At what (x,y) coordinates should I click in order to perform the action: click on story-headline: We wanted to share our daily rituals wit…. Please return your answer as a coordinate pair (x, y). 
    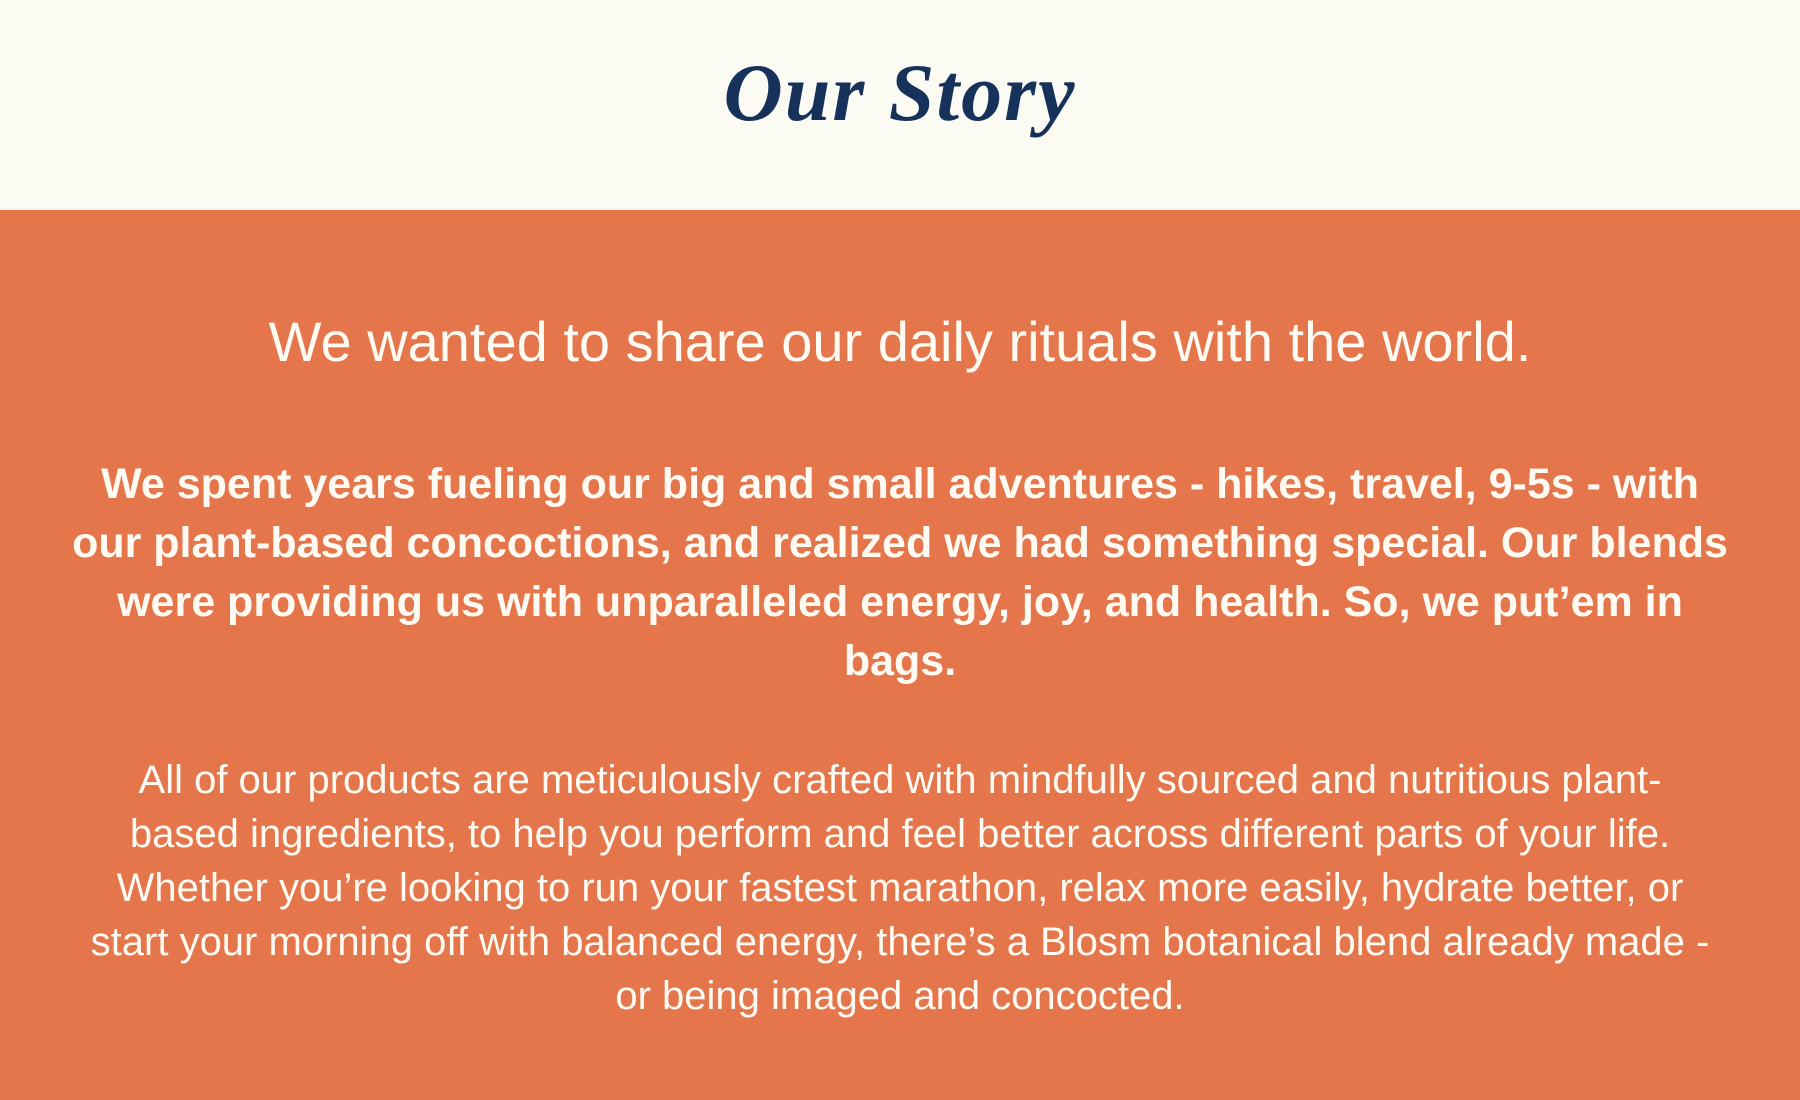
    Looking at the image, I should click on (900, 341).